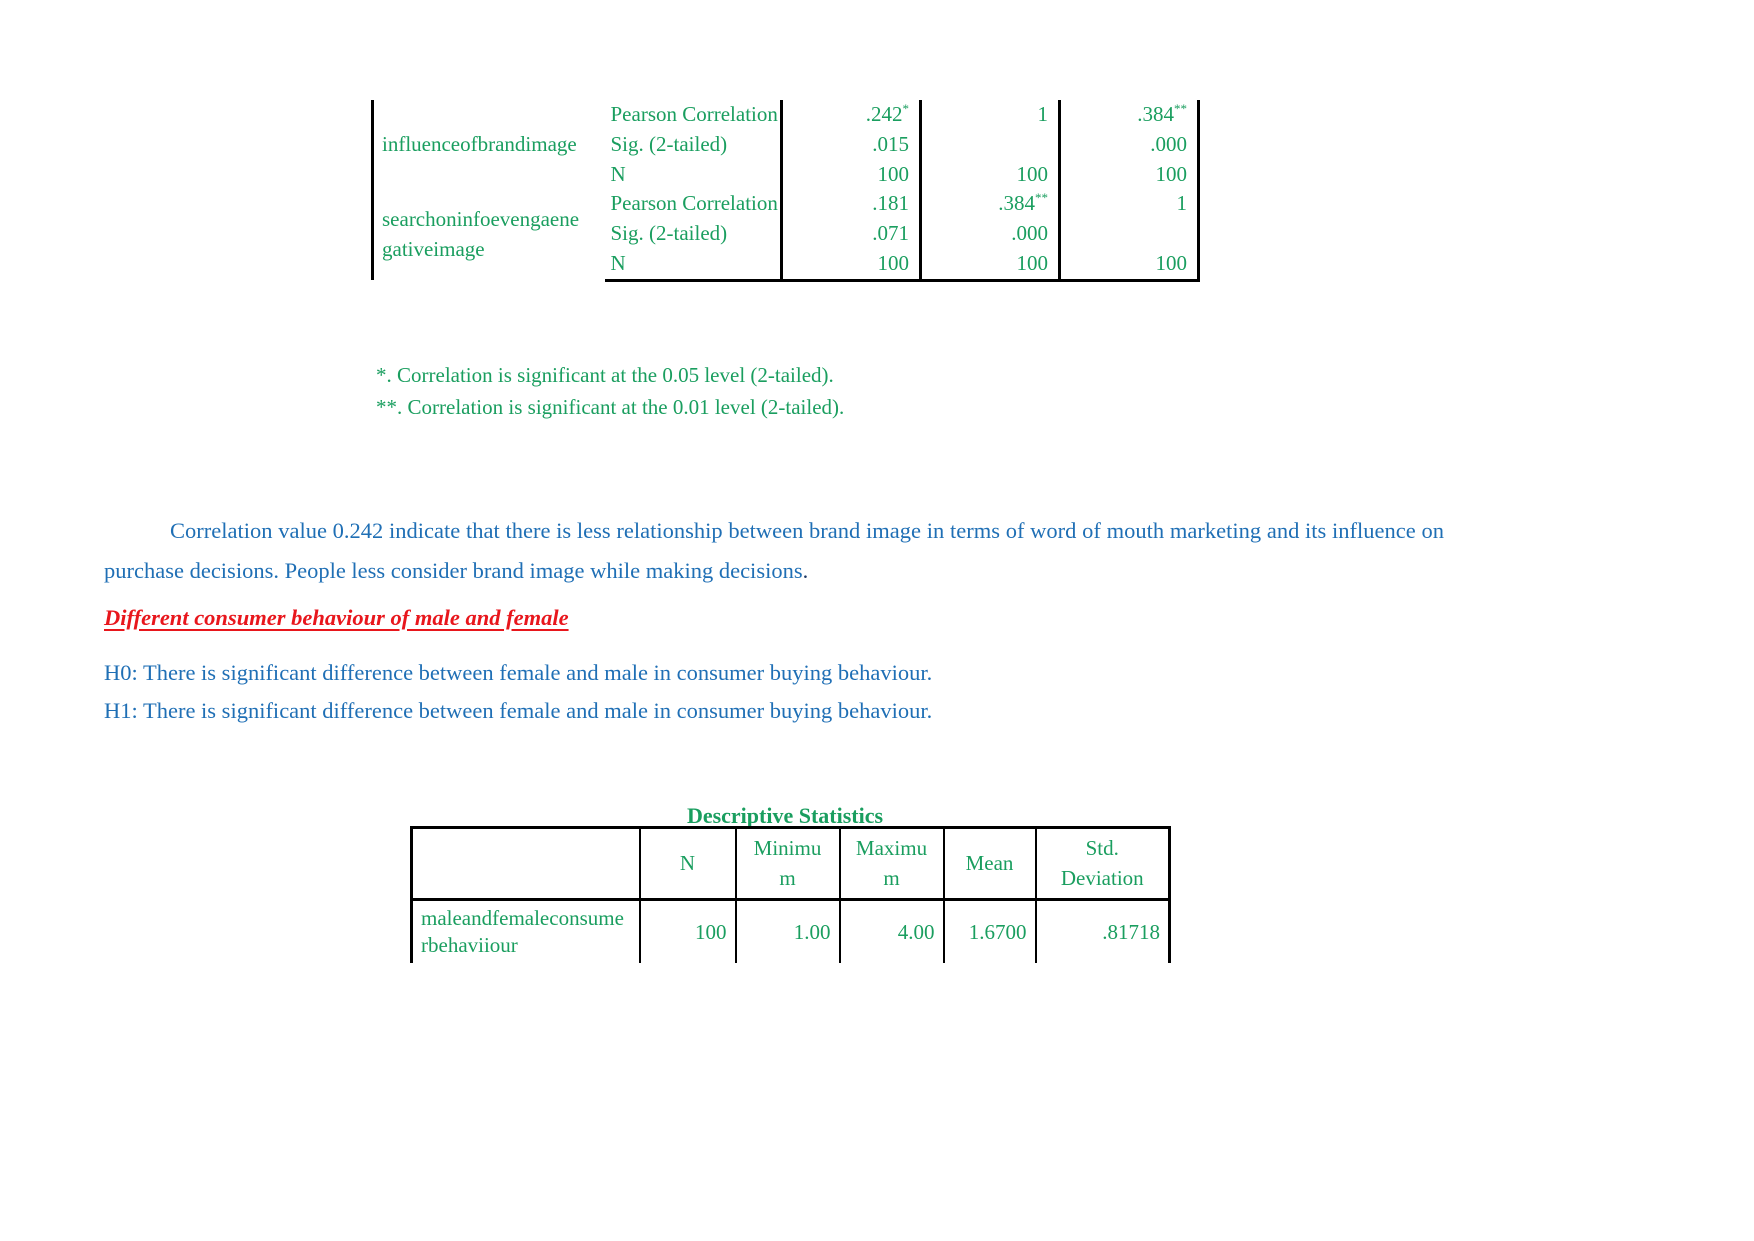  What do you see at coordinates (787, 848) in the screenshot?
I see `column-header-text: Minimu` at bounding box center [787, 848].